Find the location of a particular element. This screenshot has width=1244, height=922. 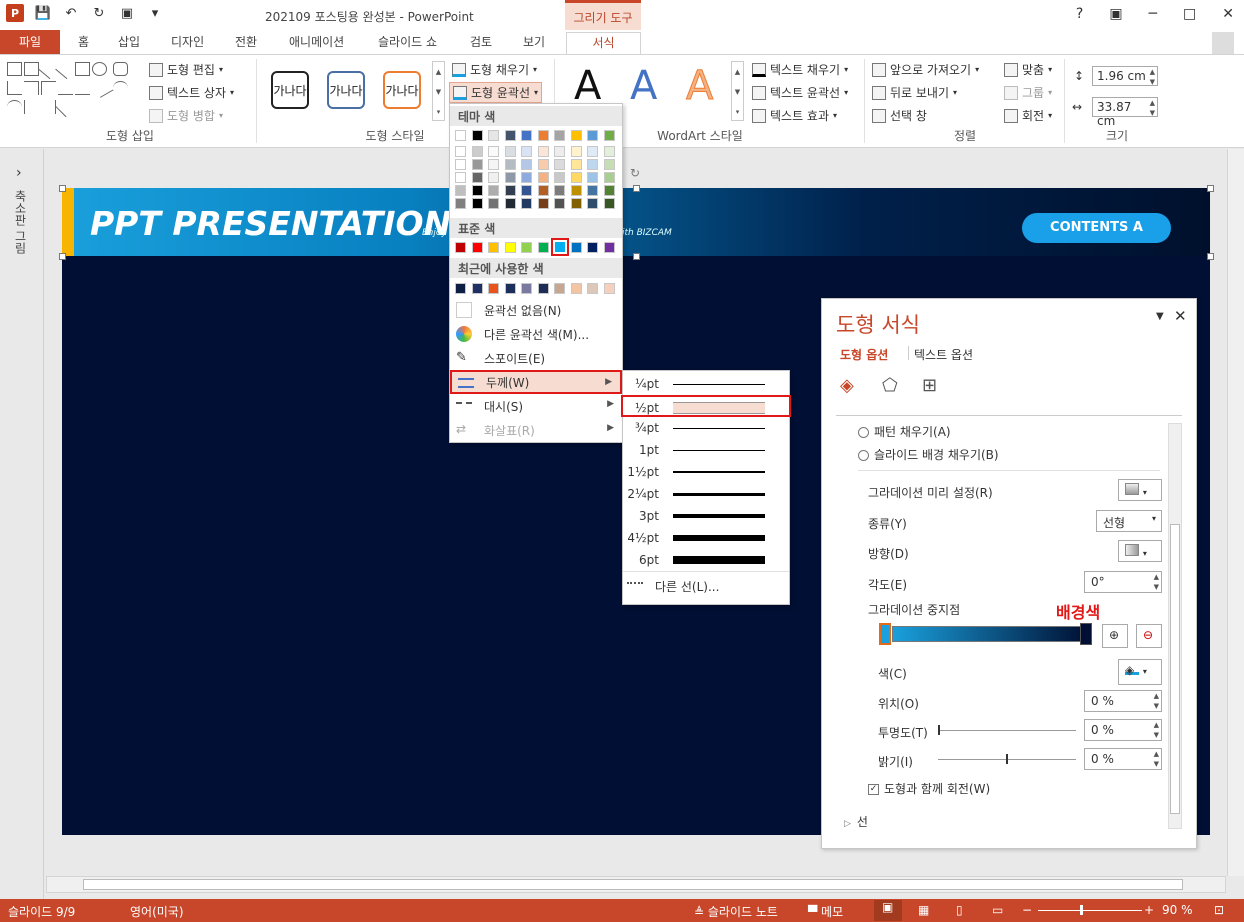

tab-insert: 삽입 is located at coordinates (129, 43).